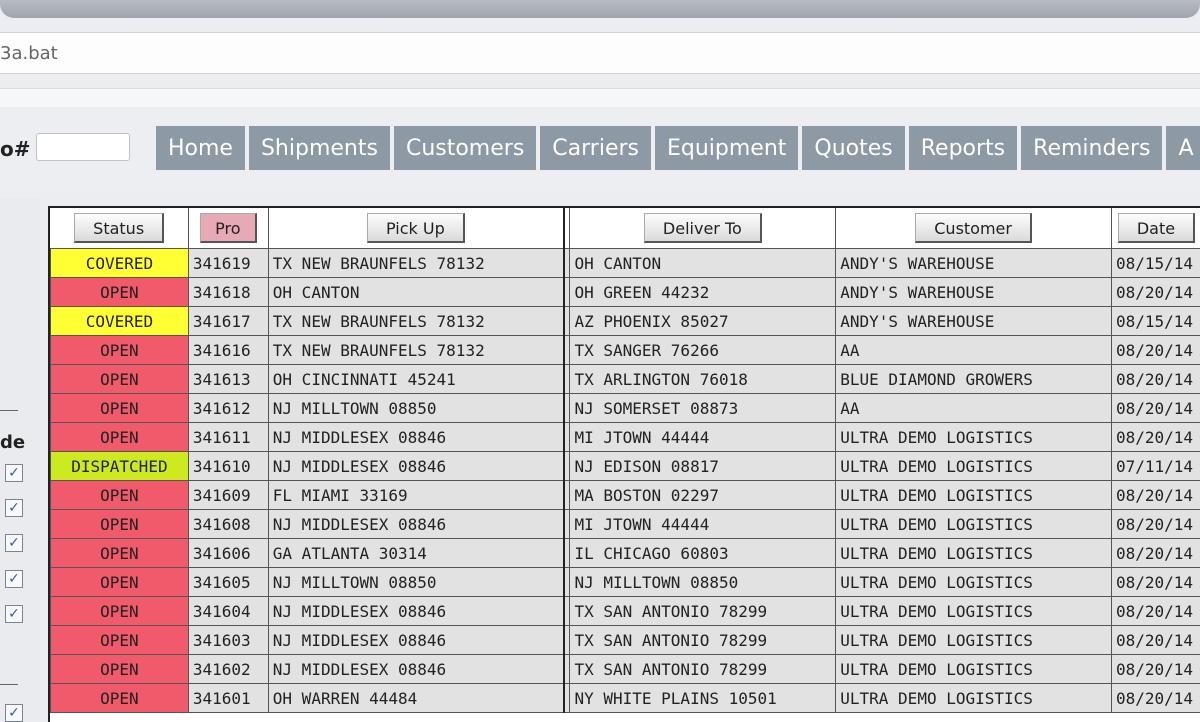 The width and height of the screenshot is (1200, 722). I want to click on deliver-cell: NJ MILLTOWN 08850, so click(703, 582).